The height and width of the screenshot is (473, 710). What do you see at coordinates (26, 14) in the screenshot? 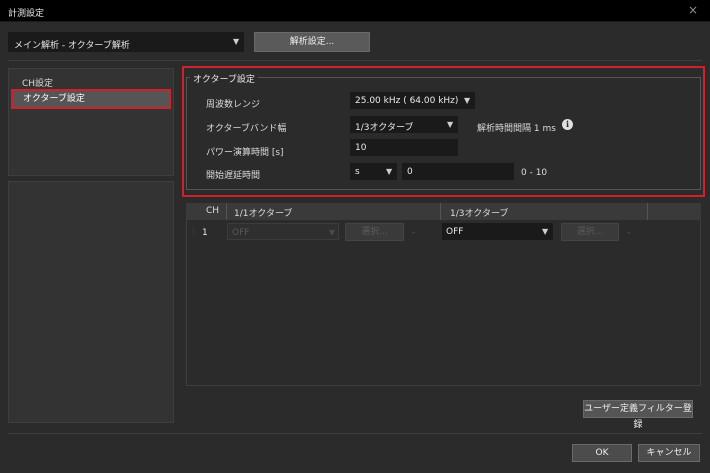
I see `window-title: 計測設定` at bounding box center [26, 14].